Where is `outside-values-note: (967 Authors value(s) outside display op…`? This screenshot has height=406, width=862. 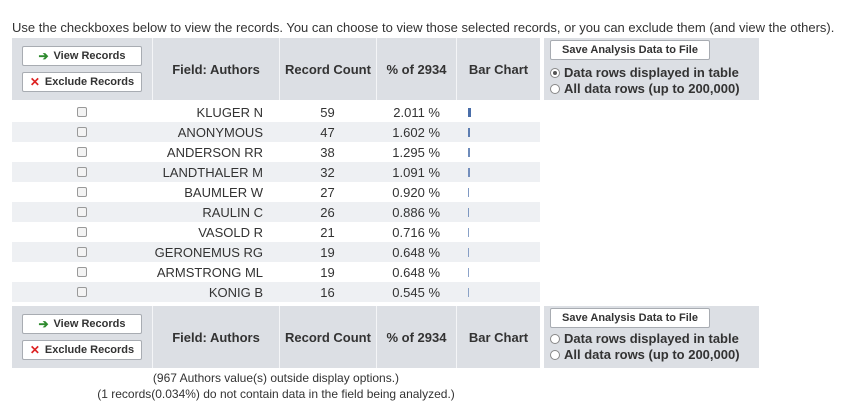
outside-values-note: (967 Authors value(s) outside display op… is located at coordinates (276, 378).